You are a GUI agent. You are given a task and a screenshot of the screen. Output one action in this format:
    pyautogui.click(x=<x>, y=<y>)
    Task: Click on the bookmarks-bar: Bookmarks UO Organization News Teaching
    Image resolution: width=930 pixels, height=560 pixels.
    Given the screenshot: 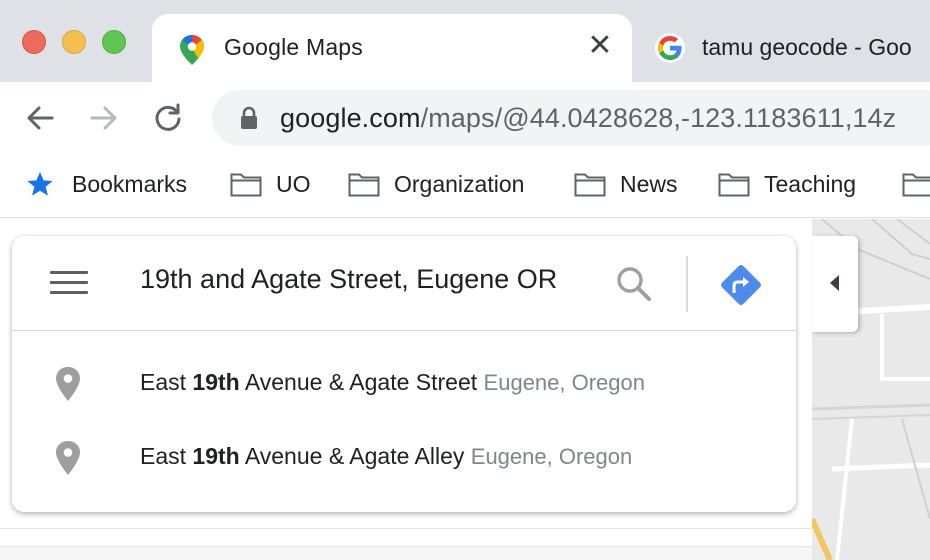 What is the action you would take?
    pyautogui.click(x=465, y=186)
    